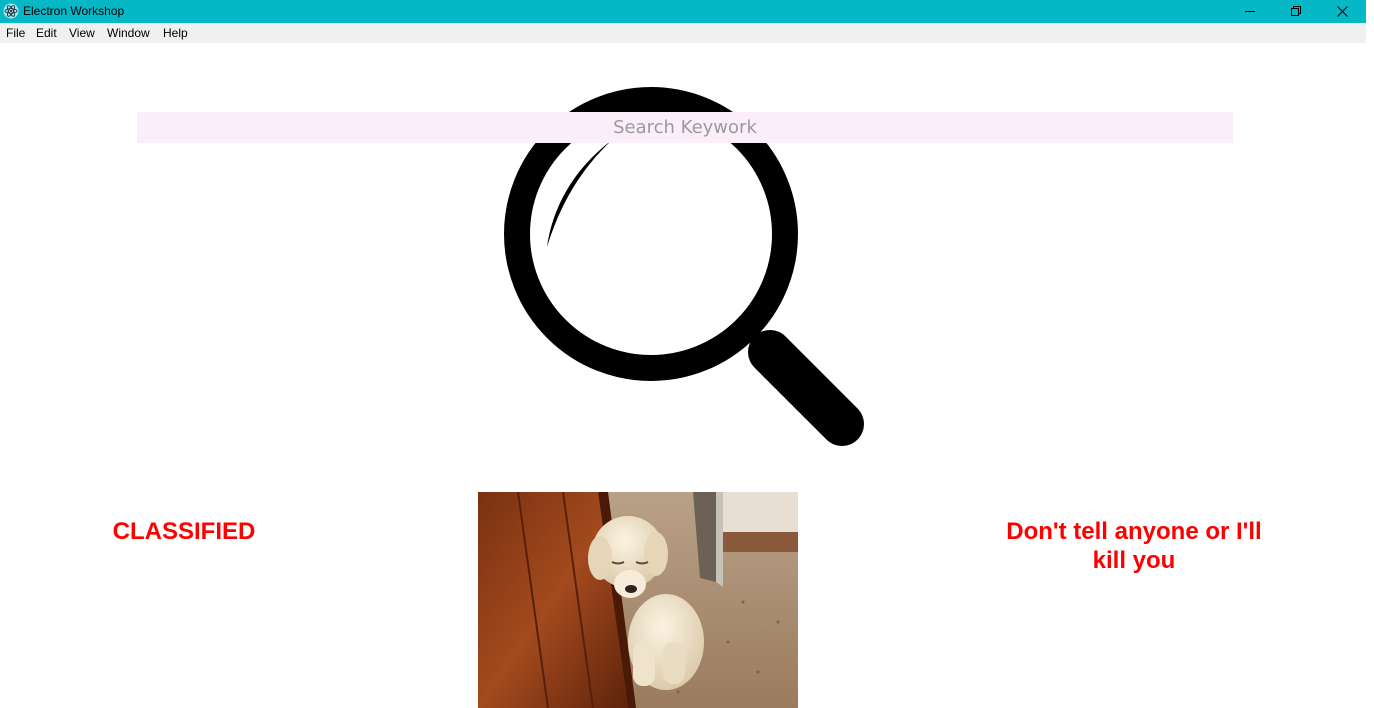 The height and width of the screenshot is (708, 1374). Describe the element at coordinates (74, 11) in the screenshot. I see `window-title: Electron Workshop` at that location.